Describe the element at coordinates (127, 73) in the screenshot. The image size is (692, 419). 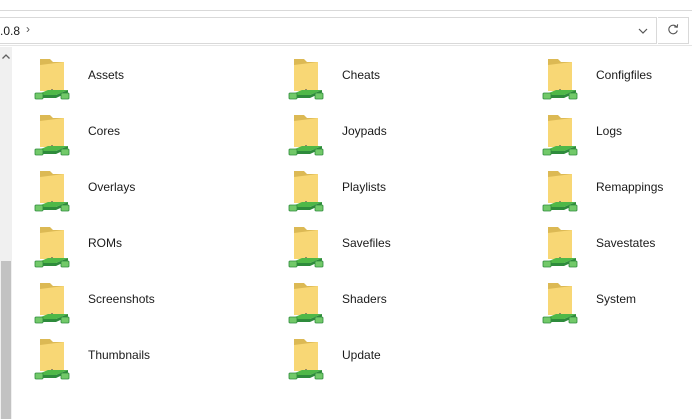
I see `folder-item: Assets` at that location.